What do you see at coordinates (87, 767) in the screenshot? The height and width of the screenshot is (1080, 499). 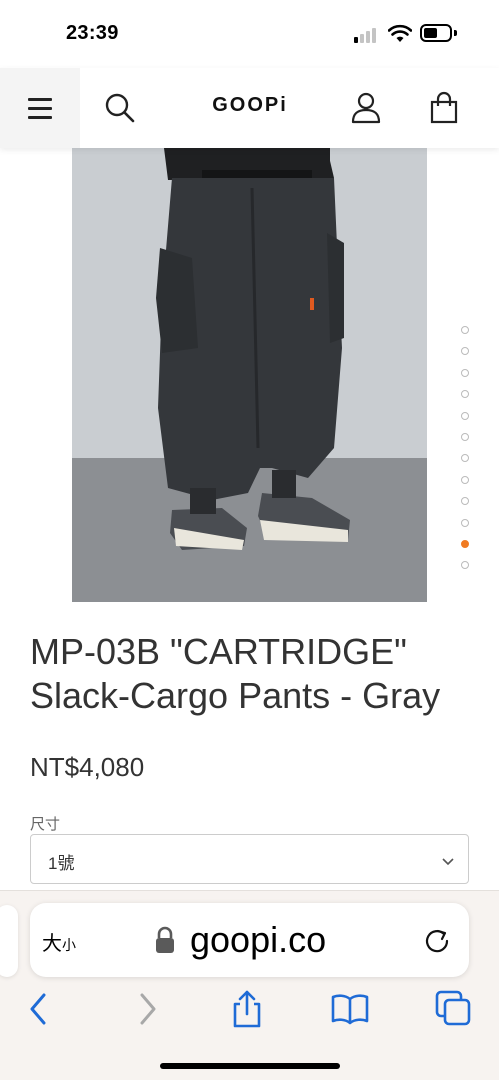 I see `product-price: NT$4,080` at bounding box center [87, 767].